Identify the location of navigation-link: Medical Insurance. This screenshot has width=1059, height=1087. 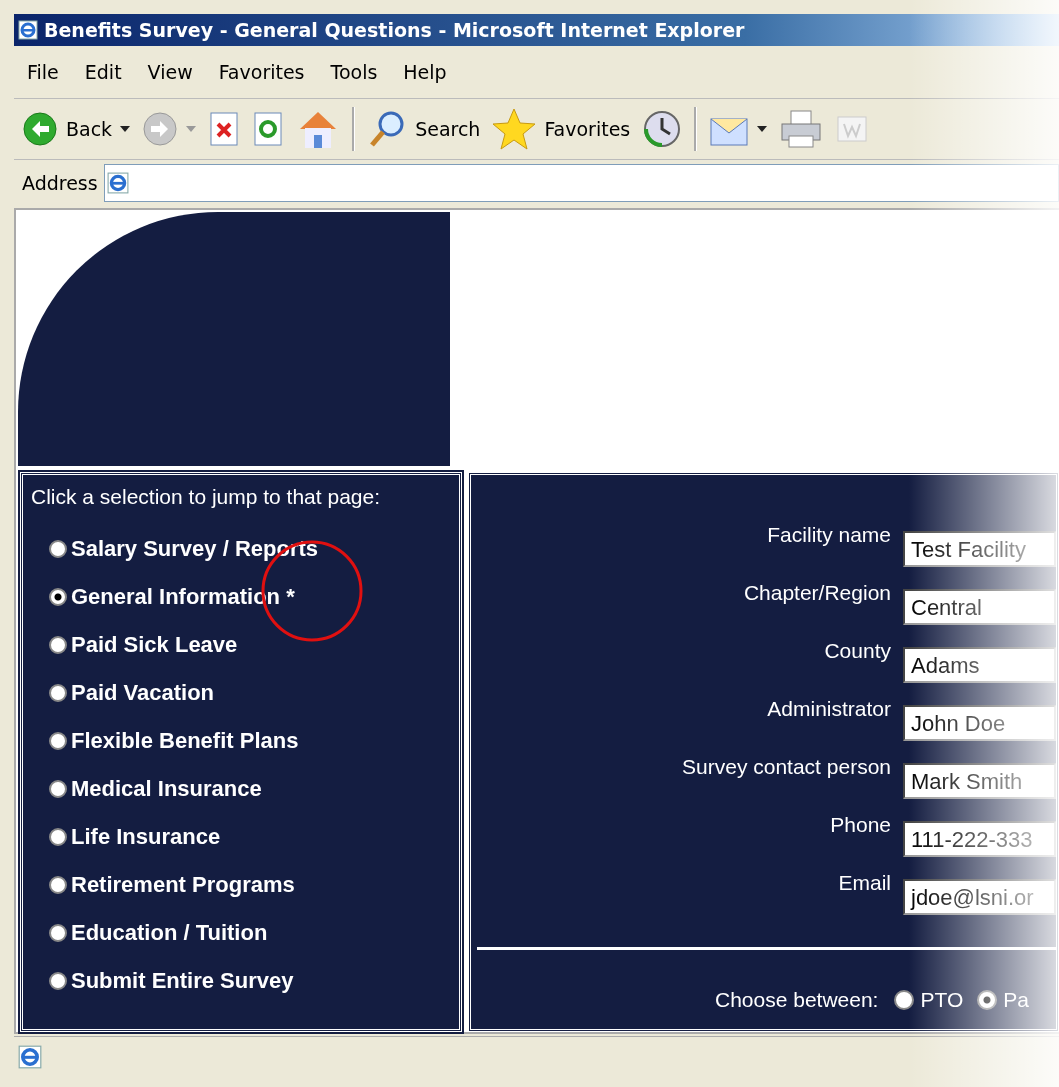
(166, 789).